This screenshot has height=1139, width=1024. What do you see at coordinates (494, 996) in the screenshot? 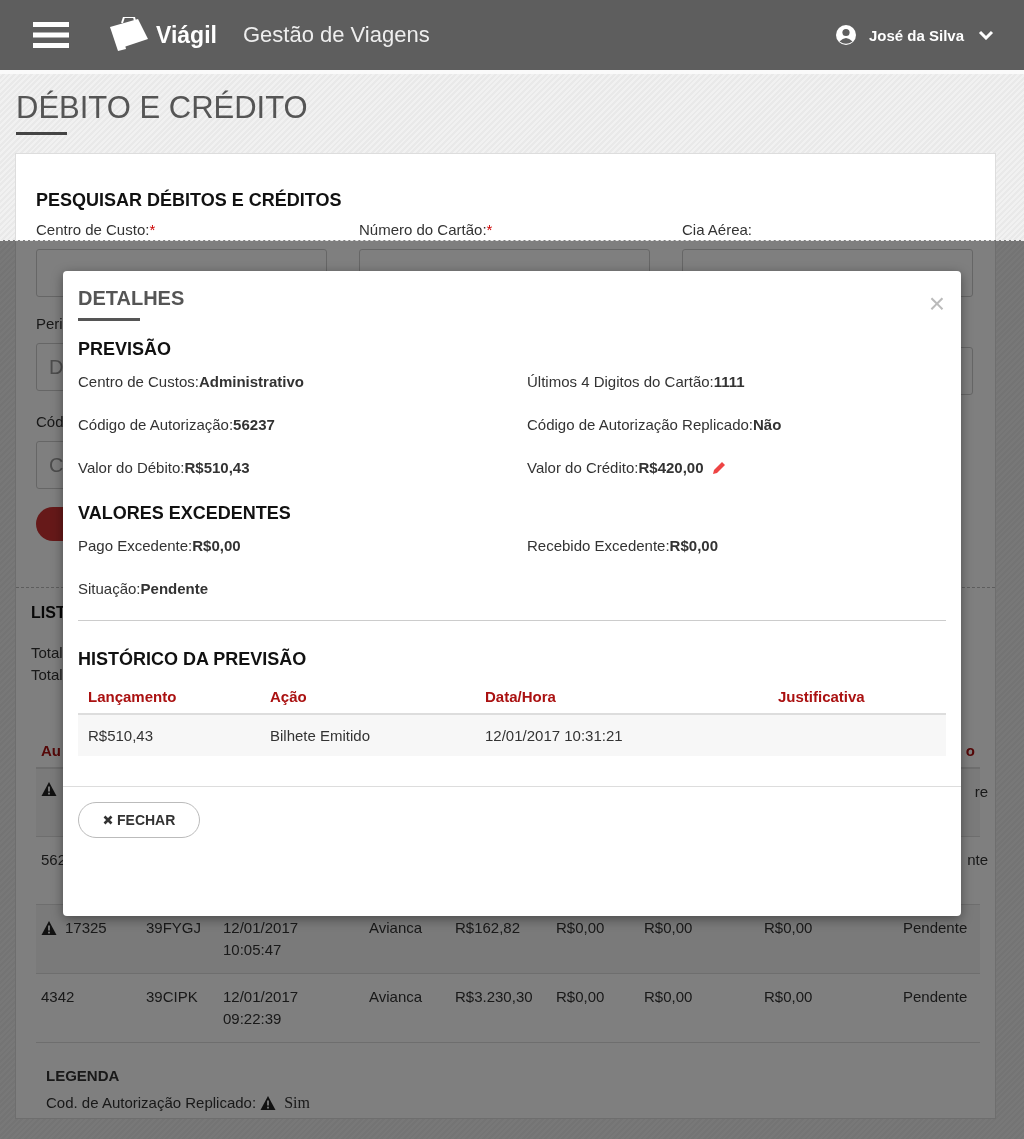
I see `table-cell-text: R$3.230,30` at bounding box center [494, 996].